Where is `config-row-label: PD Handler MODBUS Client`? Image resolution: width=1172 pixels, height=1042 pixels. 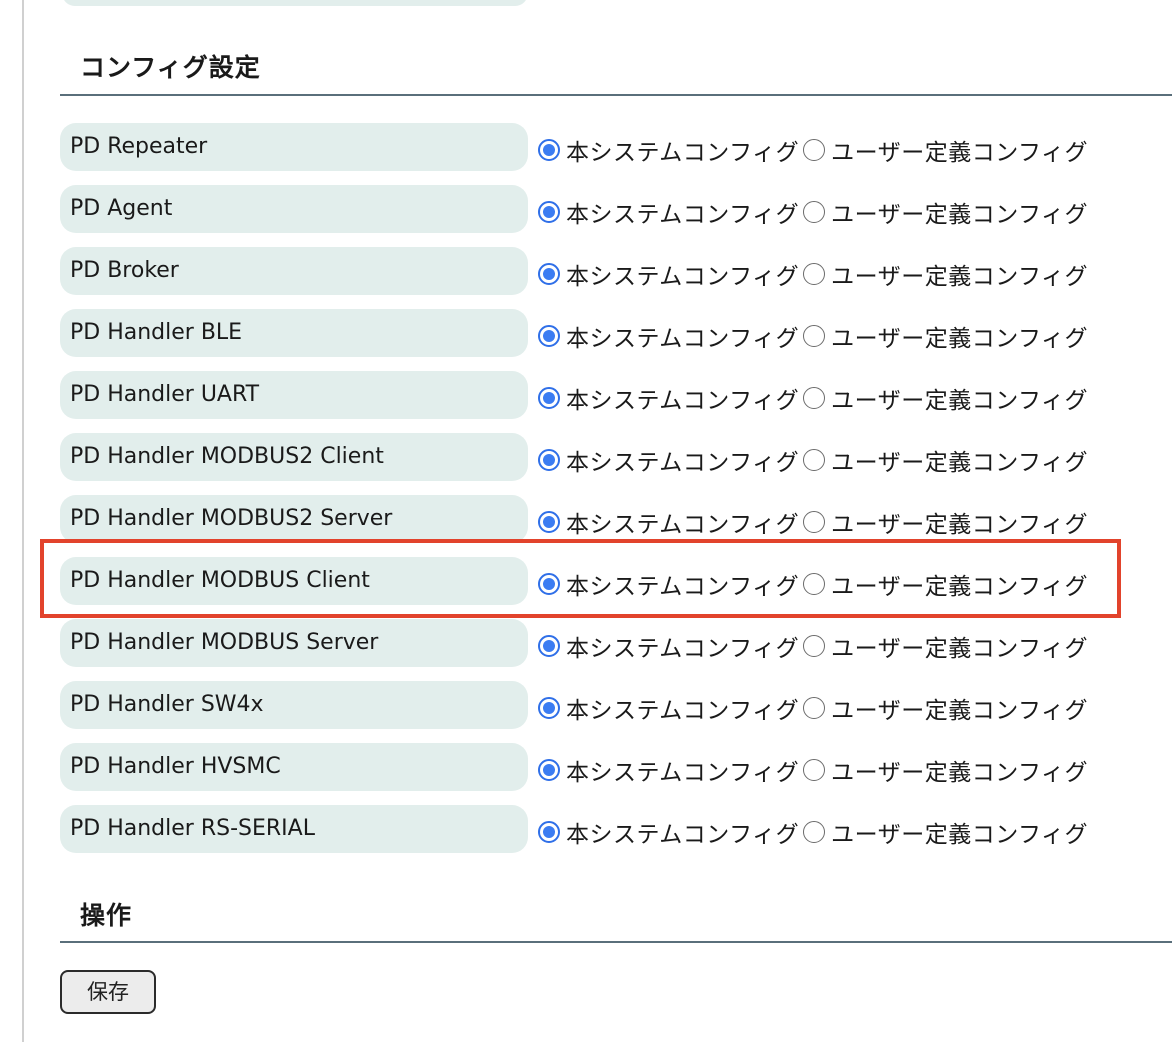 config-row-label: PD Handler MODBUS Client is located at coordinates (294, 581).